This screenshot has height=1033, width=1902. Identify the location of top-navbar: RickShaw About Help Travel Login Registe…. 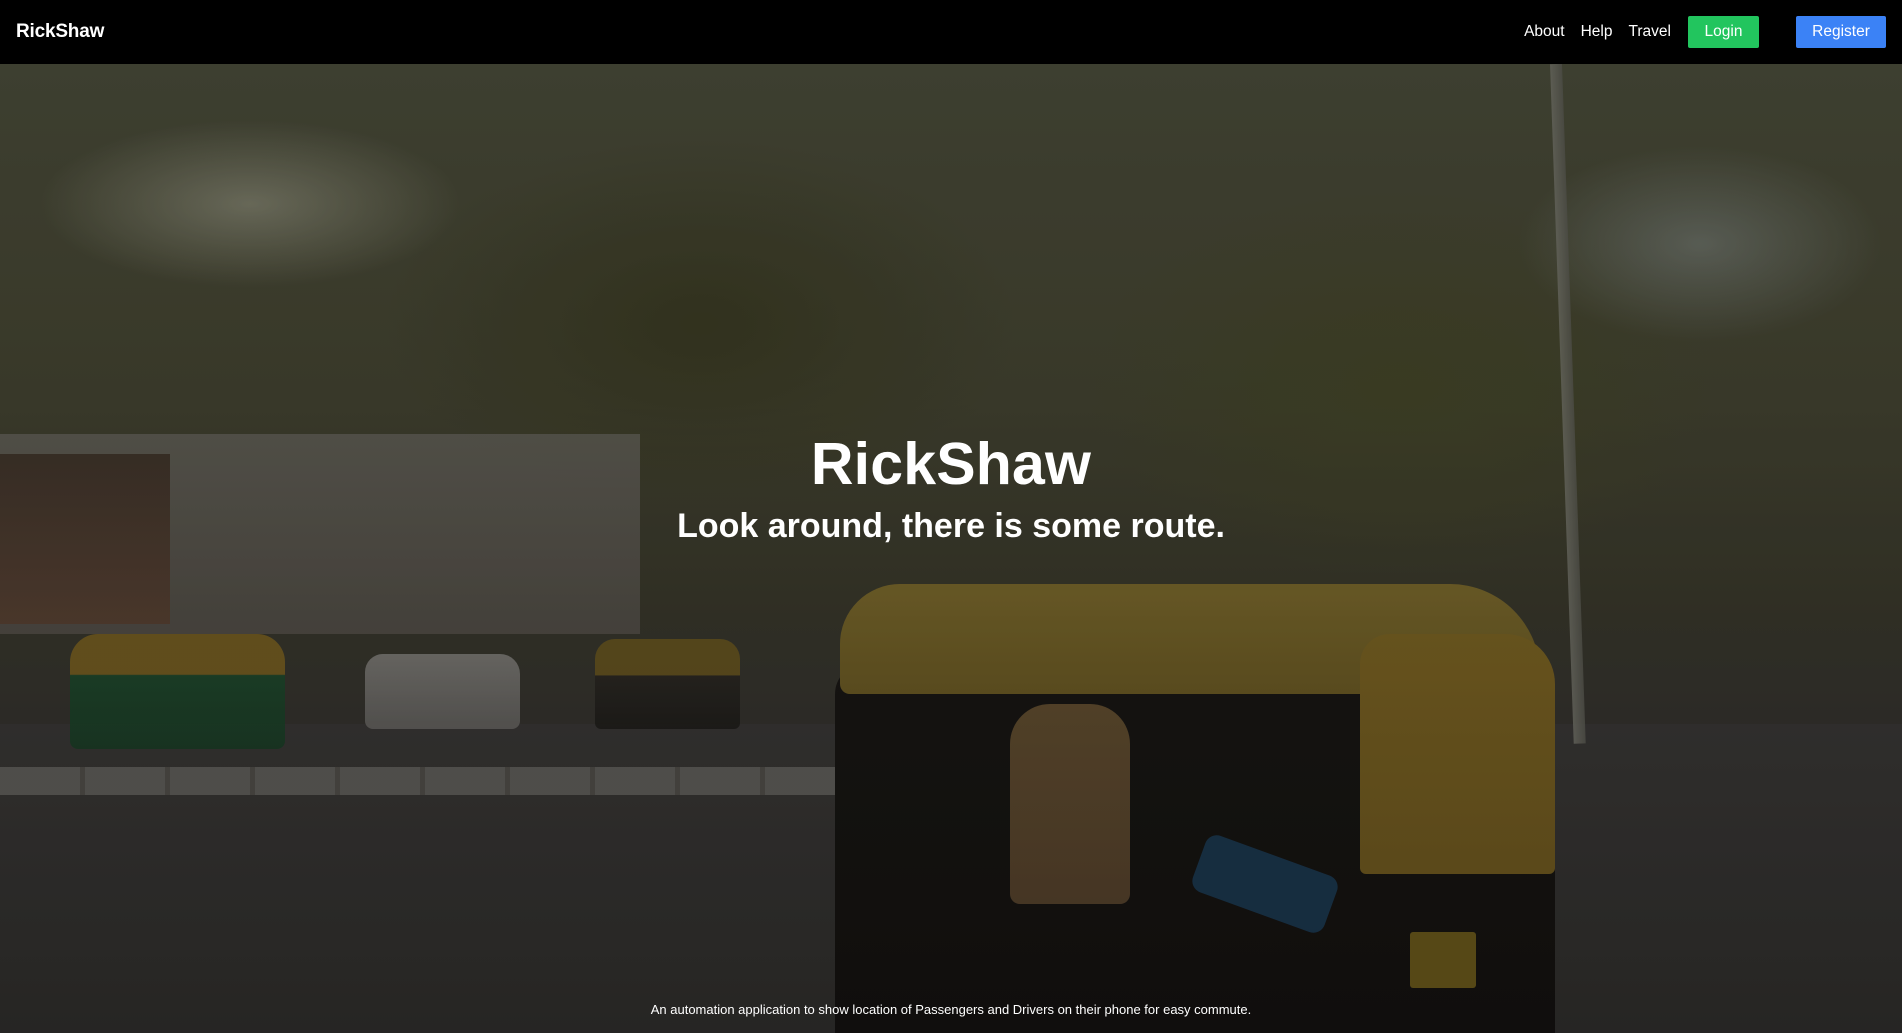
(951, 32).